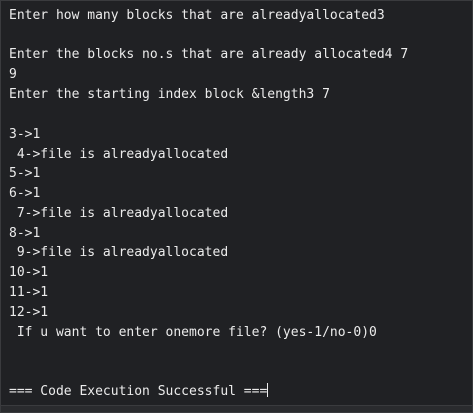 The width and height of the screenshot is (473, 413). Describe the element at coordinates (25, 193) in the screenshot. I see `console-line: 6->1` at that location.